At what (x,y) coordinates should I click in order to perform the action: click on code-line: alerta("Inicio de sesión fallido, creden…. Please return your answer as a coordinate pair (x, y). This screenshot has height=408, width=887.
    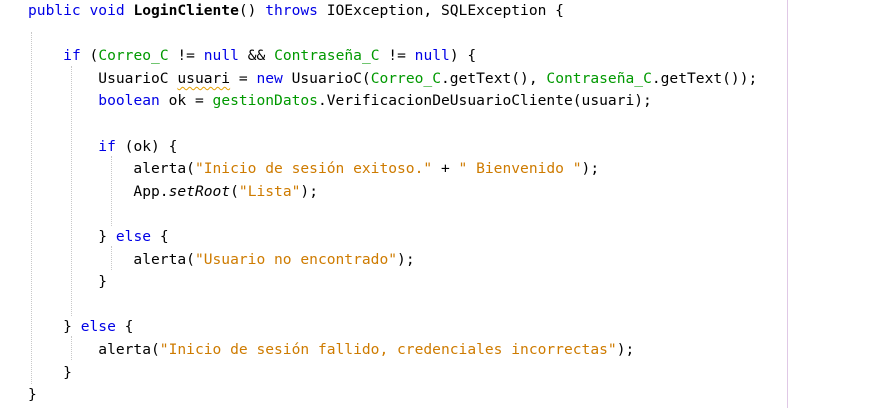
    Looking at the image, I should click on (331, 350).